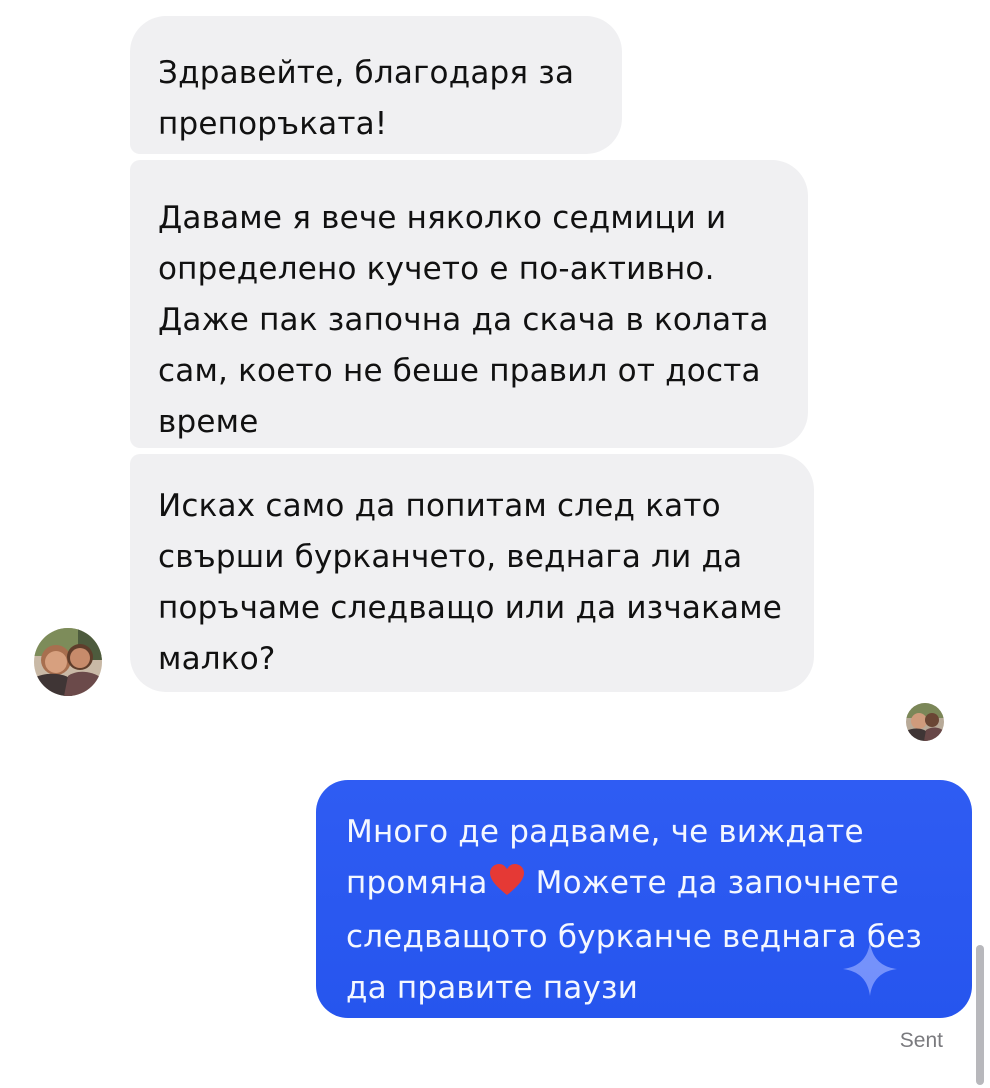 The image size is (990, 1088). I want to click on sparkle-icon, so click(870, 969).